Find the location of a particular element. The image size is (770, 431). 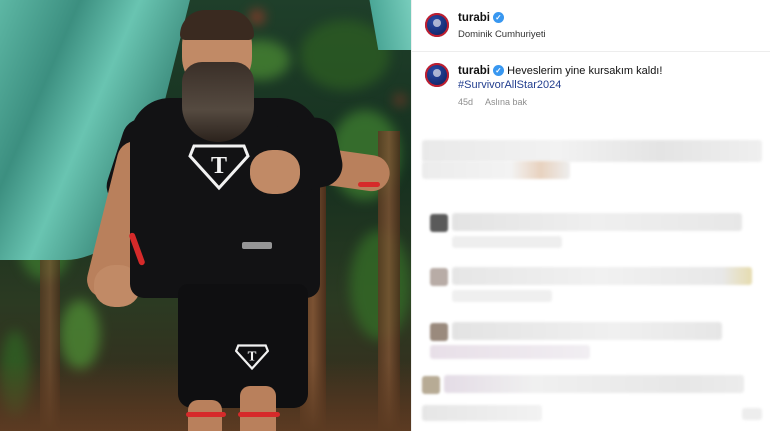

hair is located at coordinates (217, 25).